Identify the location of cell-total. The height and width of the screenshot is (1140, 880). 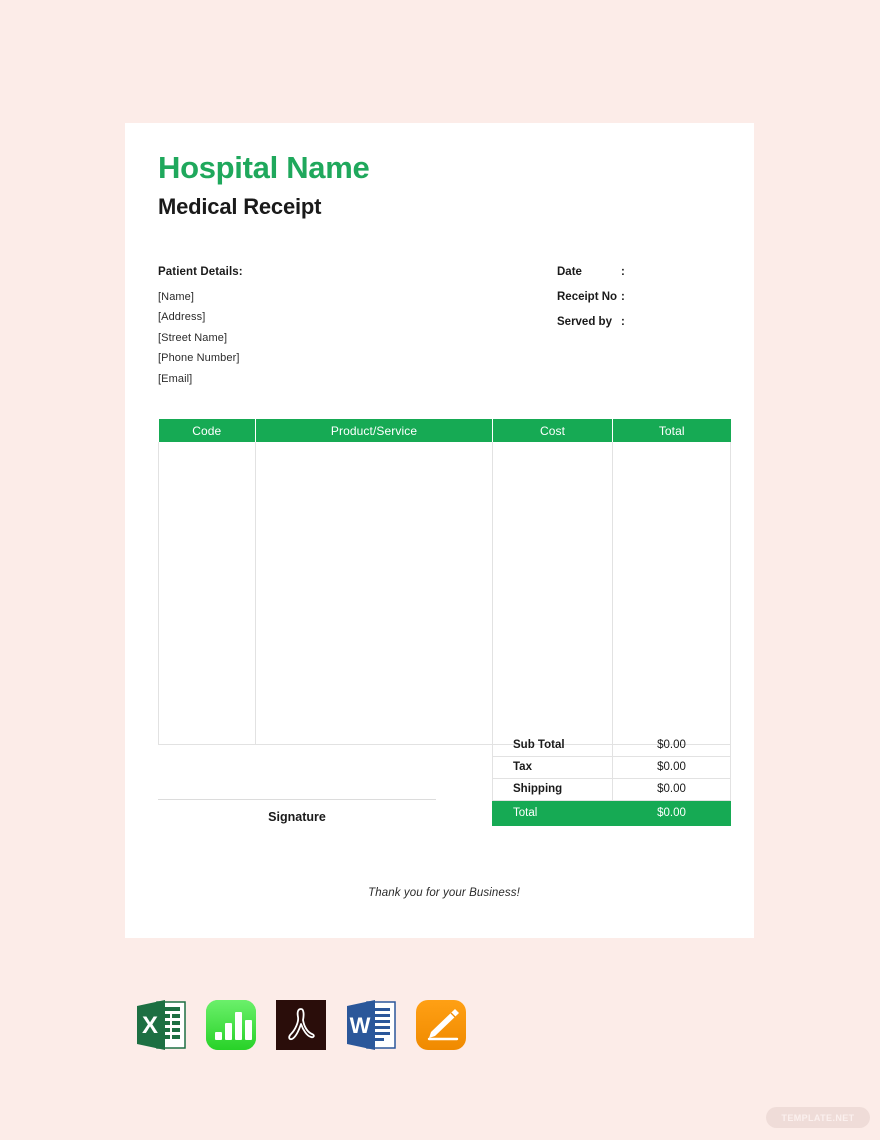
(671, 593).